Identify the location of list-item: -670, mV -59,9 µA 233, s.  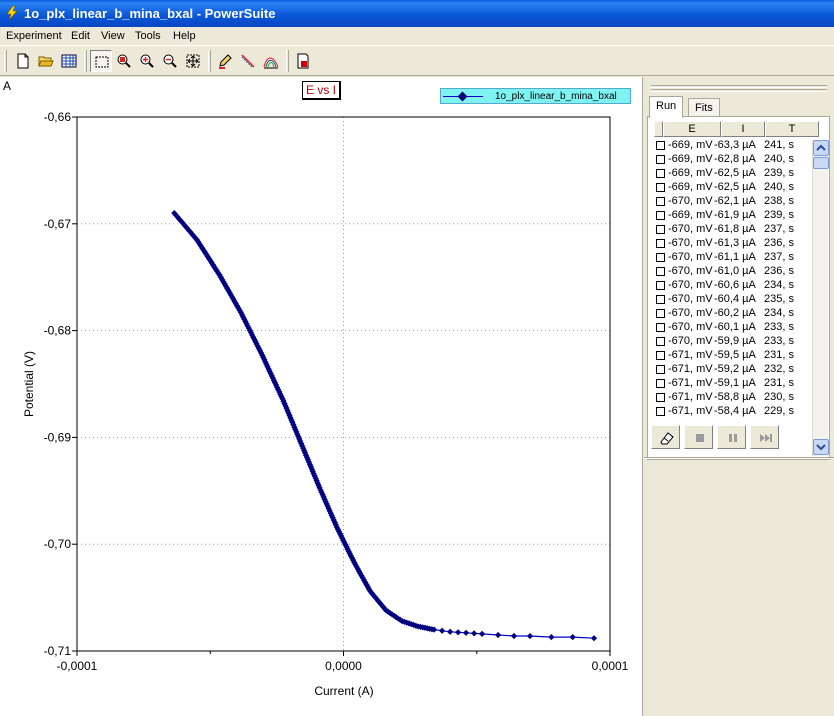
(732, 341).